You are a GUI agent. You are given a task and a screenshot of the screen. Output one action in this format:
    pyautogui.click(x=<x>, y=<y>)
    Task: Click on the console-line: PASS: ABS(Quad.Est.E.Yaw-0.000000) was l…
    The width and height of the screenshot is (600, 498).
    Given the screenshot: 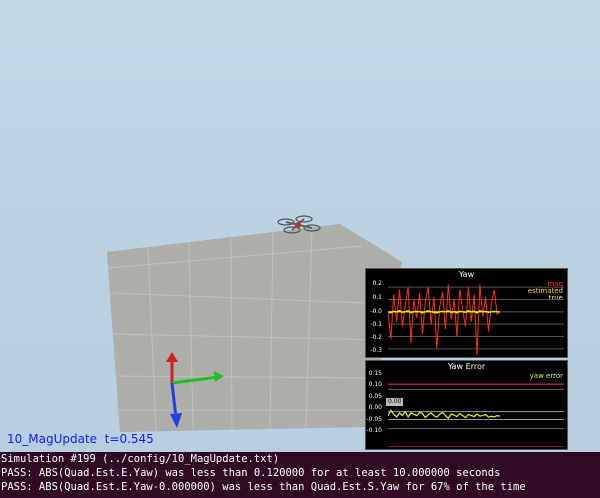 What is the action you would take?
    pyautogui.click(x=263, y=487)
    